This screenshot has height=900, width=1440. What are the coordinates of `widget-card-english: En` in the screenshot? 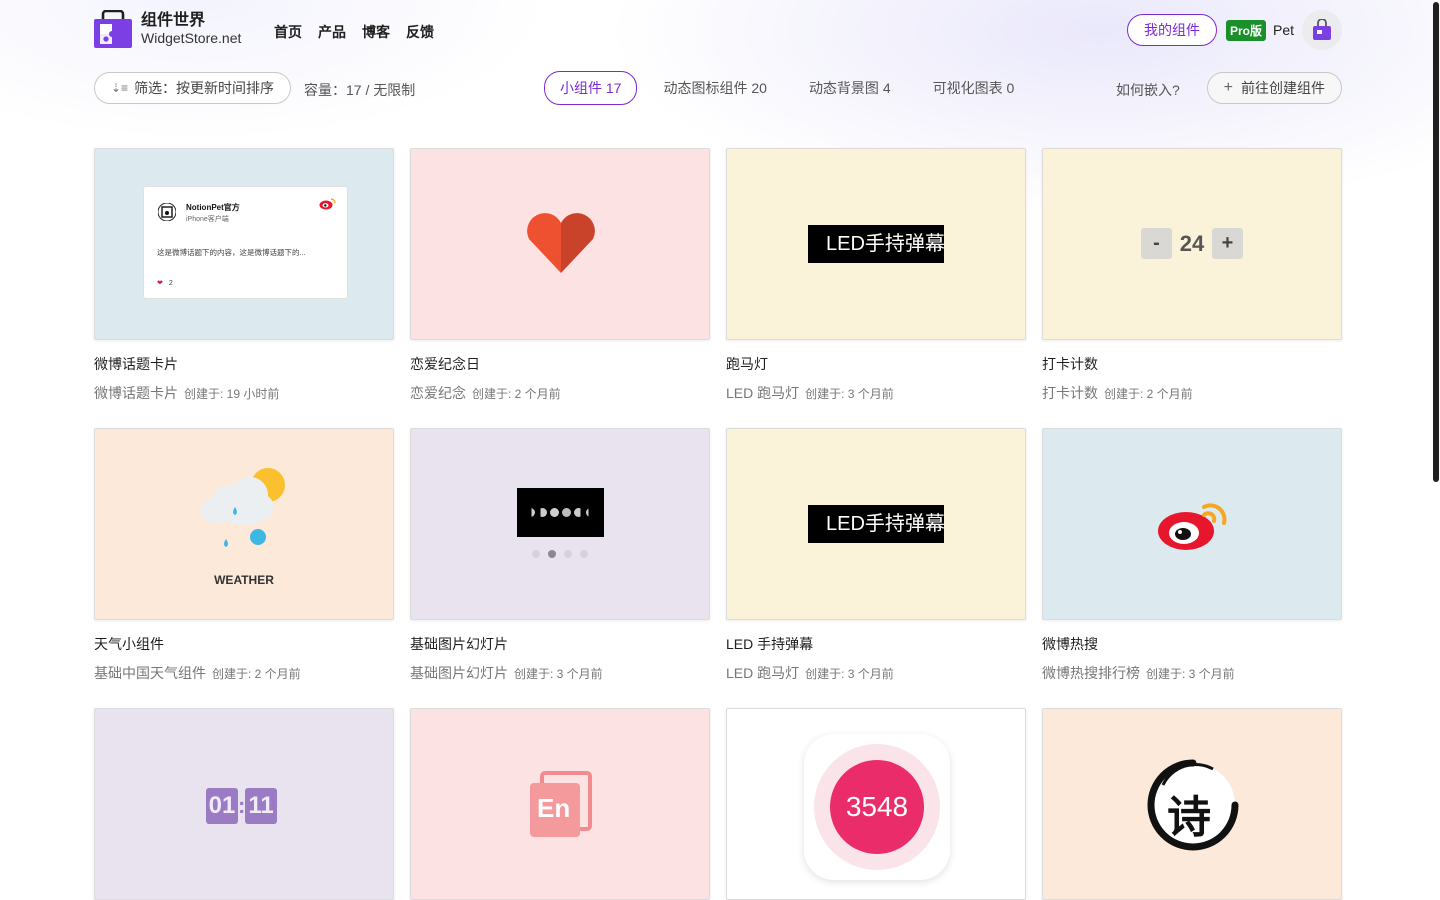 It's located at (560, 804).